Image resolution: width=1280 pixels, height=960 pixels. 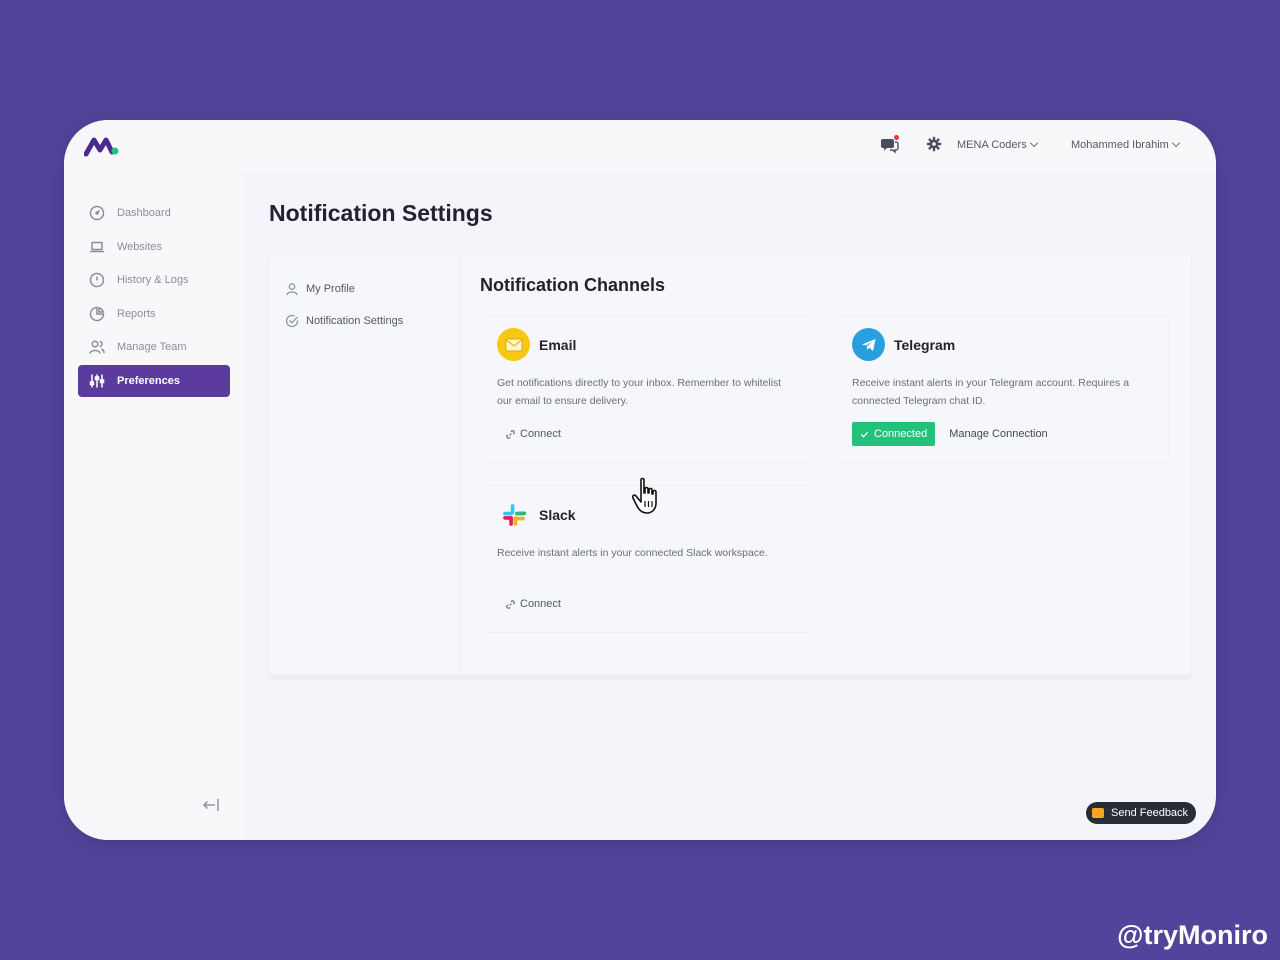 I want to click on notifications-button, so click(x=890, y=144).